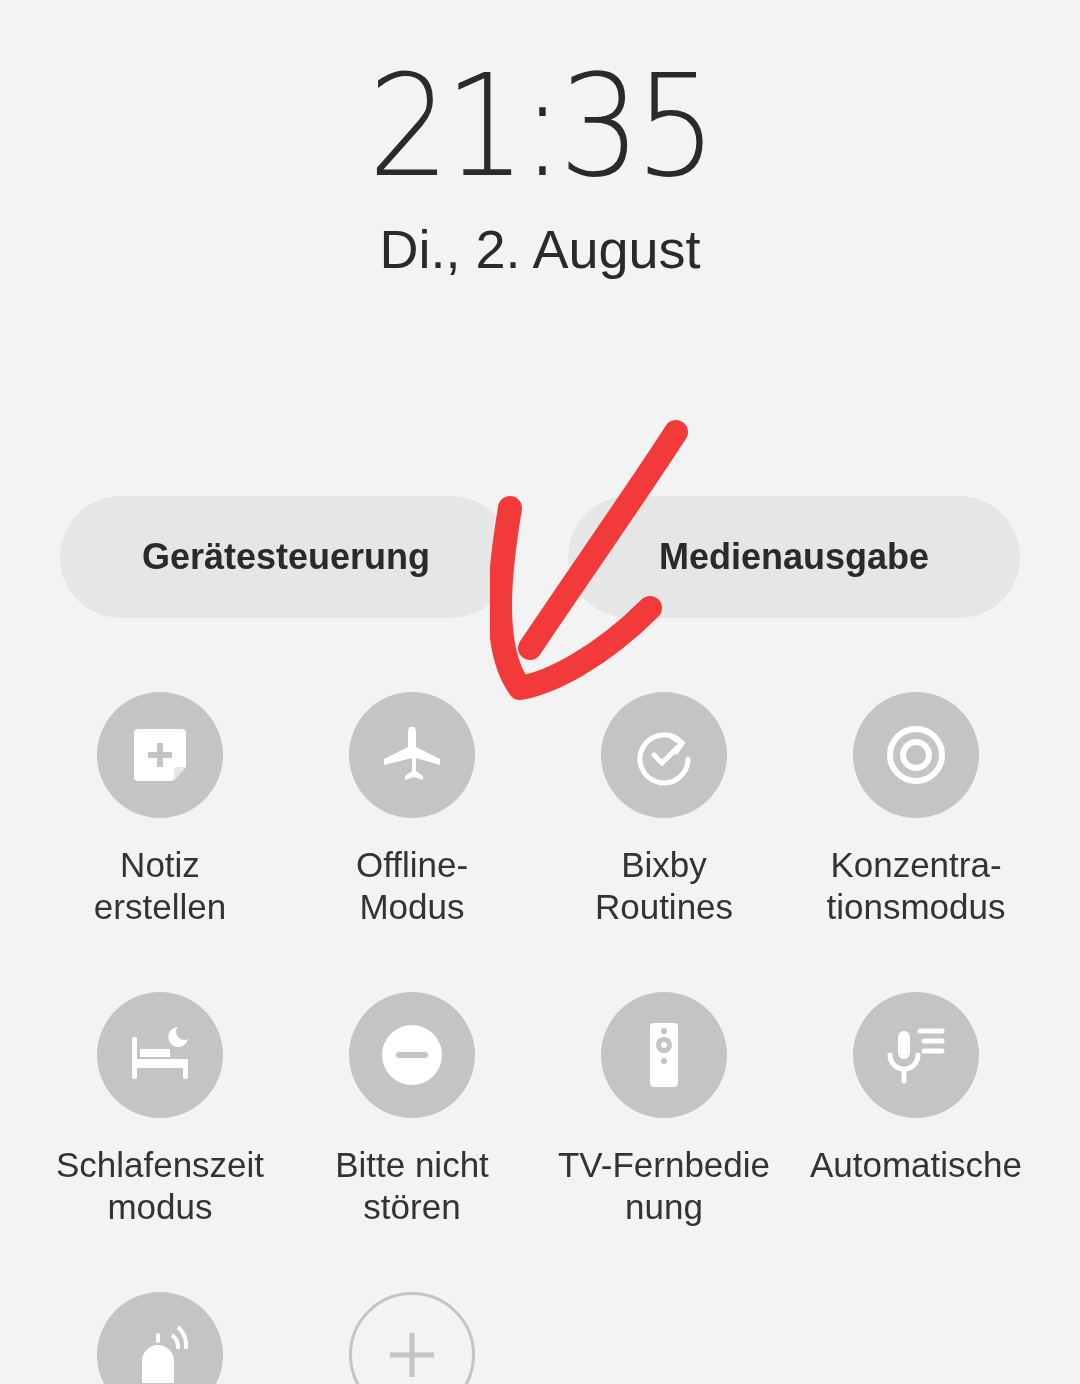 This screenshot has width=1080, height=1384. I want to click on tile-label: Offline- Modus, so click(412, 886).